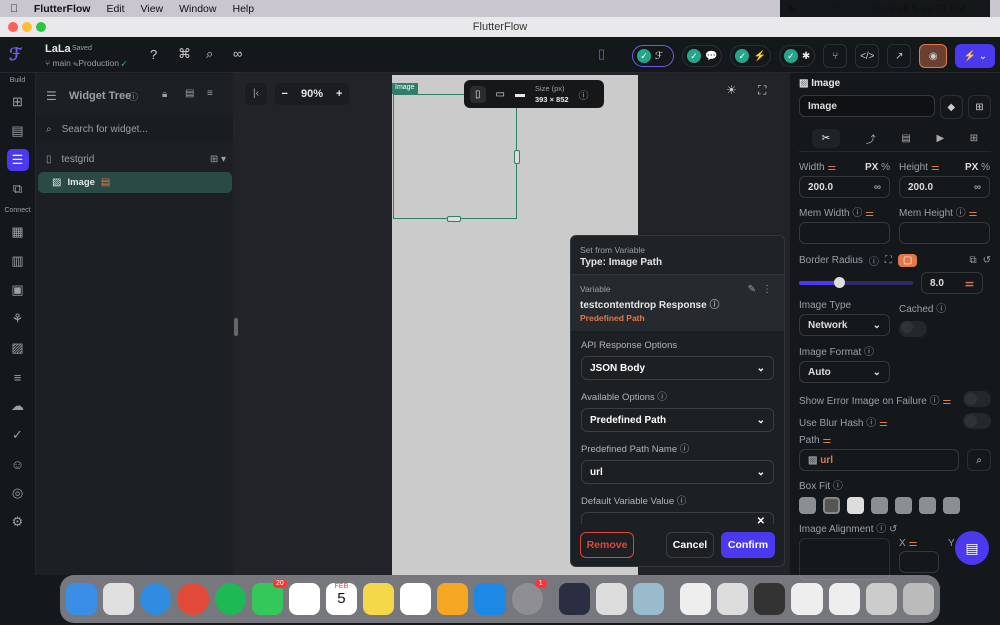  I want to click on preview-app, so click(648, 599).